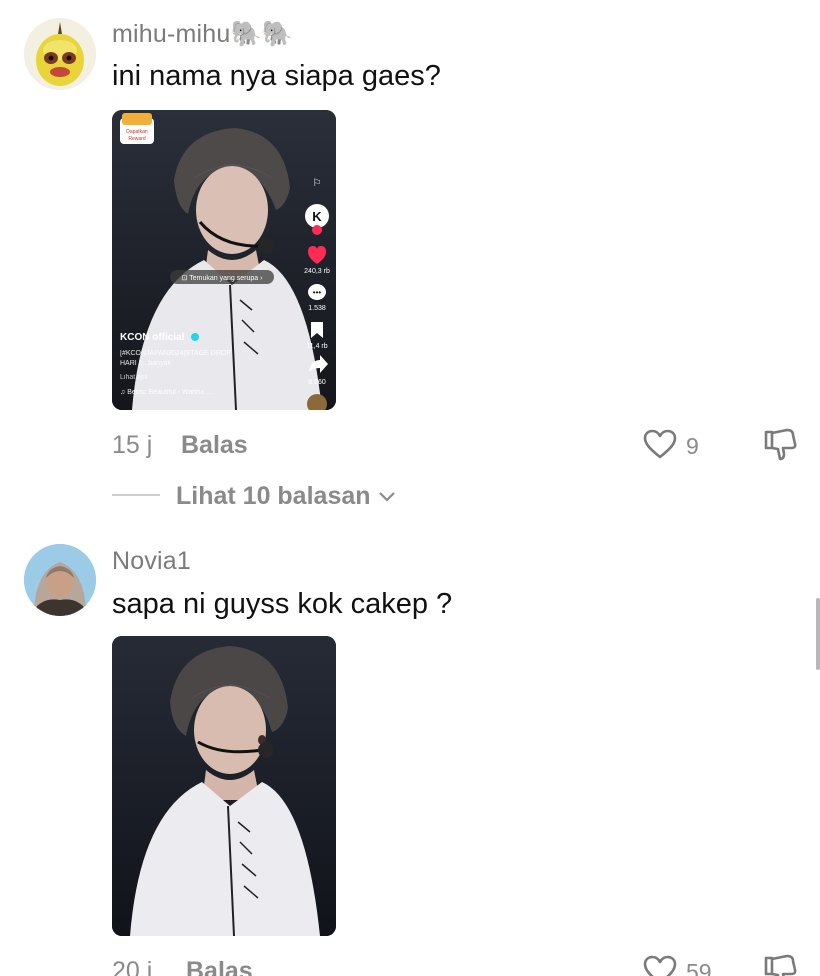  What do you see at coordinates (151, 561) in the screenshot?
I see `comment-username: Novia1` at bounding box center [151, 561].